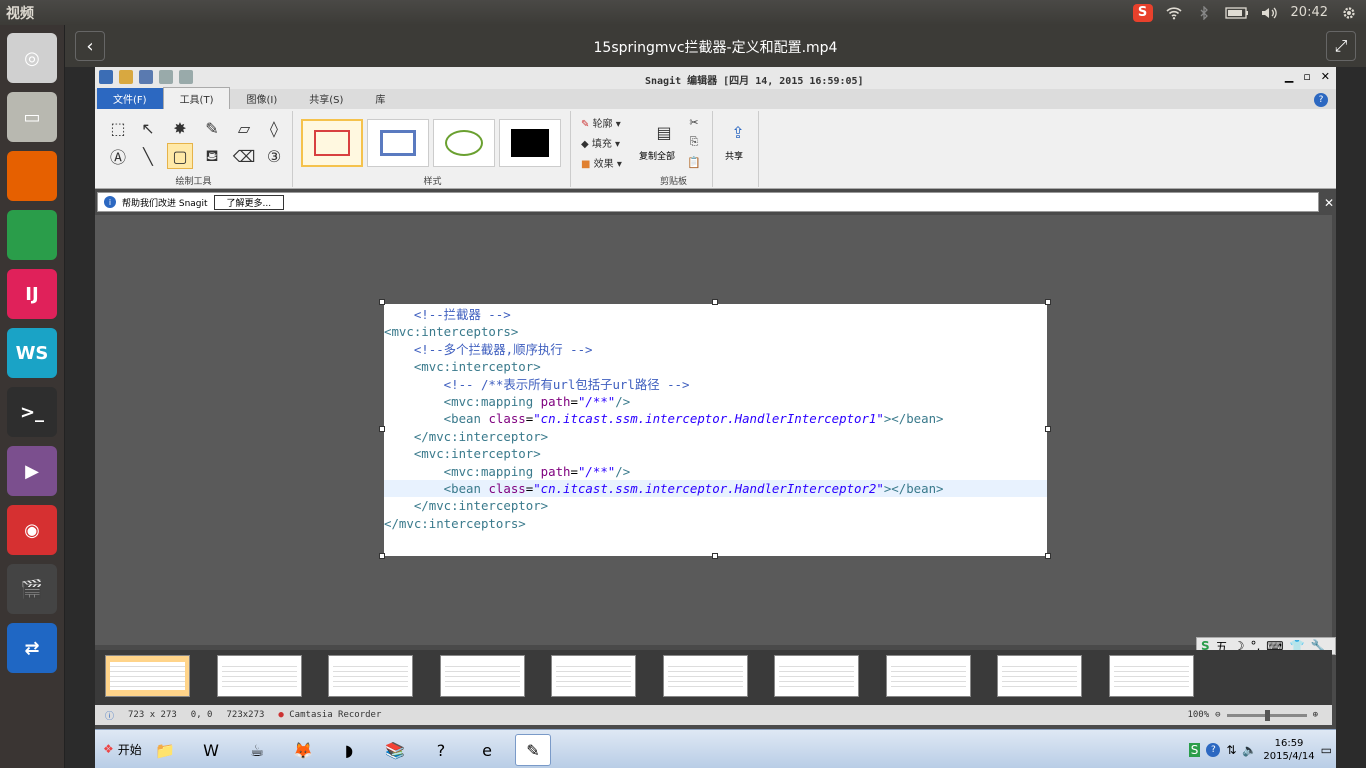 The image size is (1366, 768). I want to click on clock: 20:42, so click(1309, 12).